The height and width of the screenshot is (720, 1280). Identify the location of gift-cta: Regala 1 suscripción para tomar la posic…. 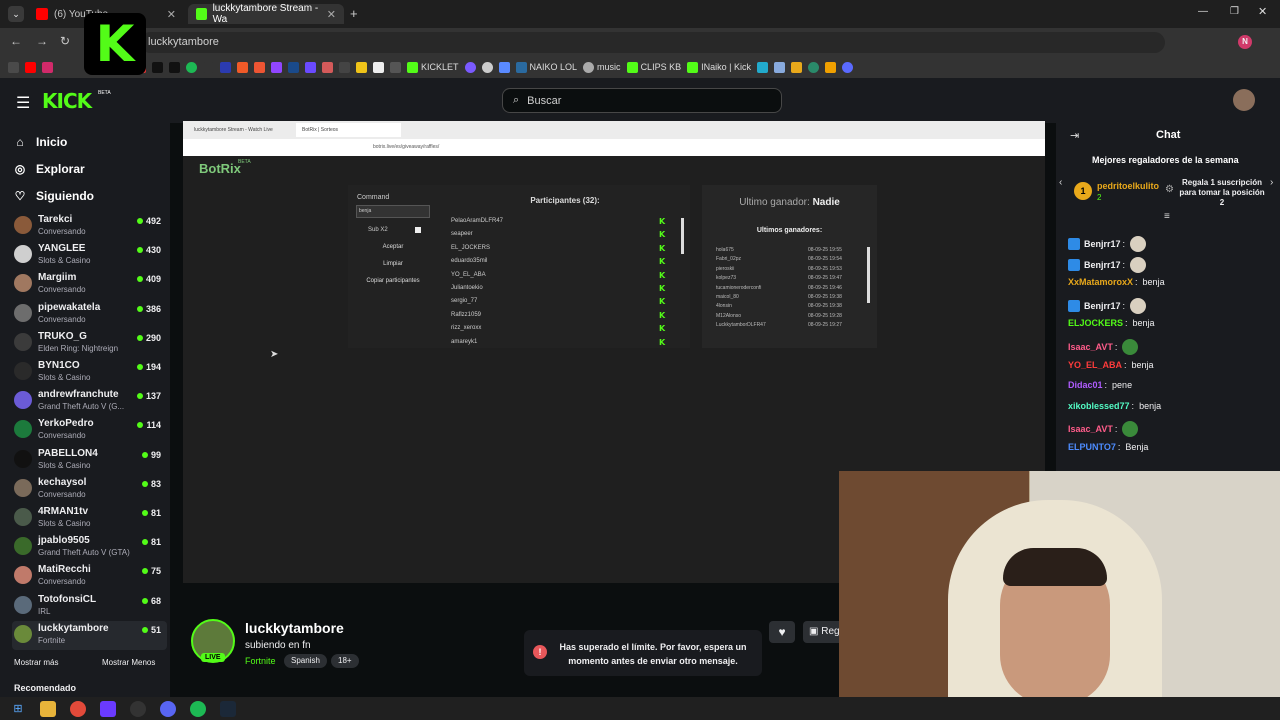
(1222, 193).